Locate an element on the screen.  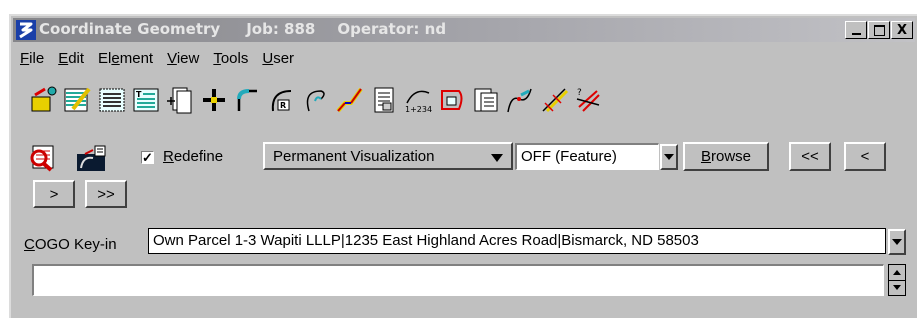
chain-button is located at coordinates (350, 100).